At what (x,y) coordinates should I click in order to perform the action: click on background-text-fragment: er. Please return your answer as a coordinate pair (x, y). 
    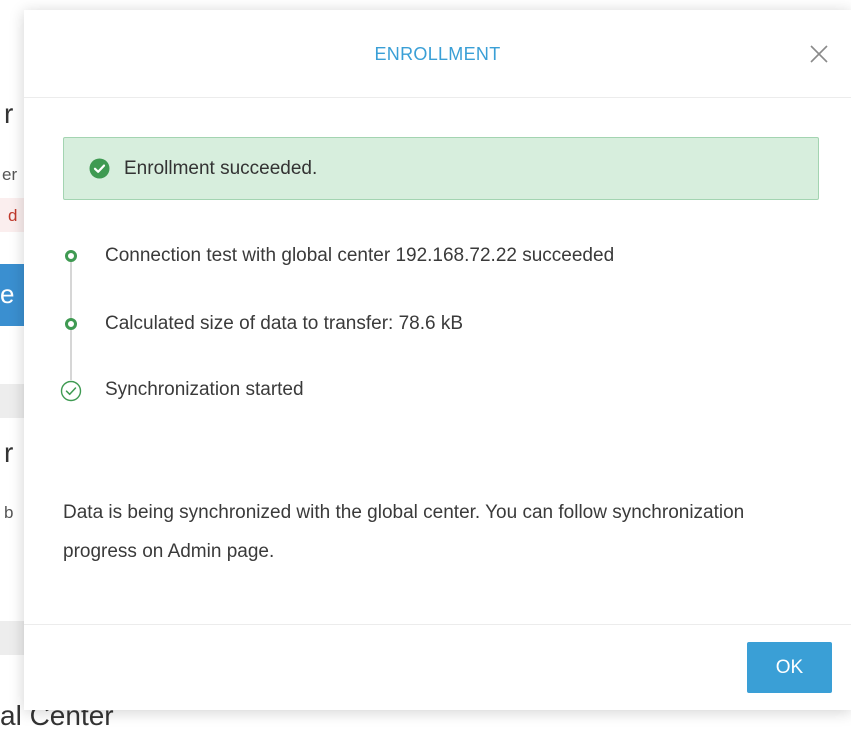
    Looking at the image, I should click on (10, 174).